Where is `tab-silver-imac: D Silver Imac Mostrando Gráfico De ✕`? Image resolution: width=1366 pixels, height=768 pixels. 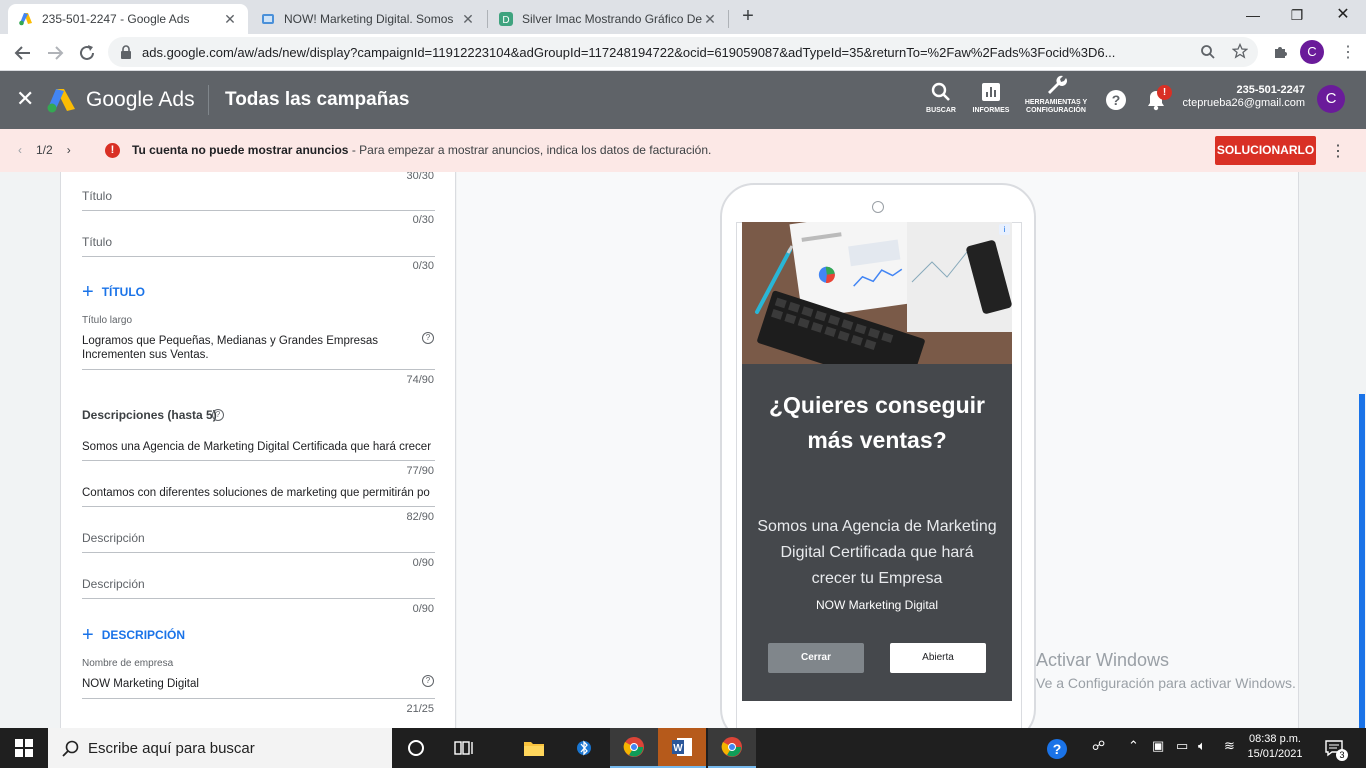
tab-silver-imac: D Silver Imac Mostrando Gráfico De ✕ is located at coordinates (608, 19).